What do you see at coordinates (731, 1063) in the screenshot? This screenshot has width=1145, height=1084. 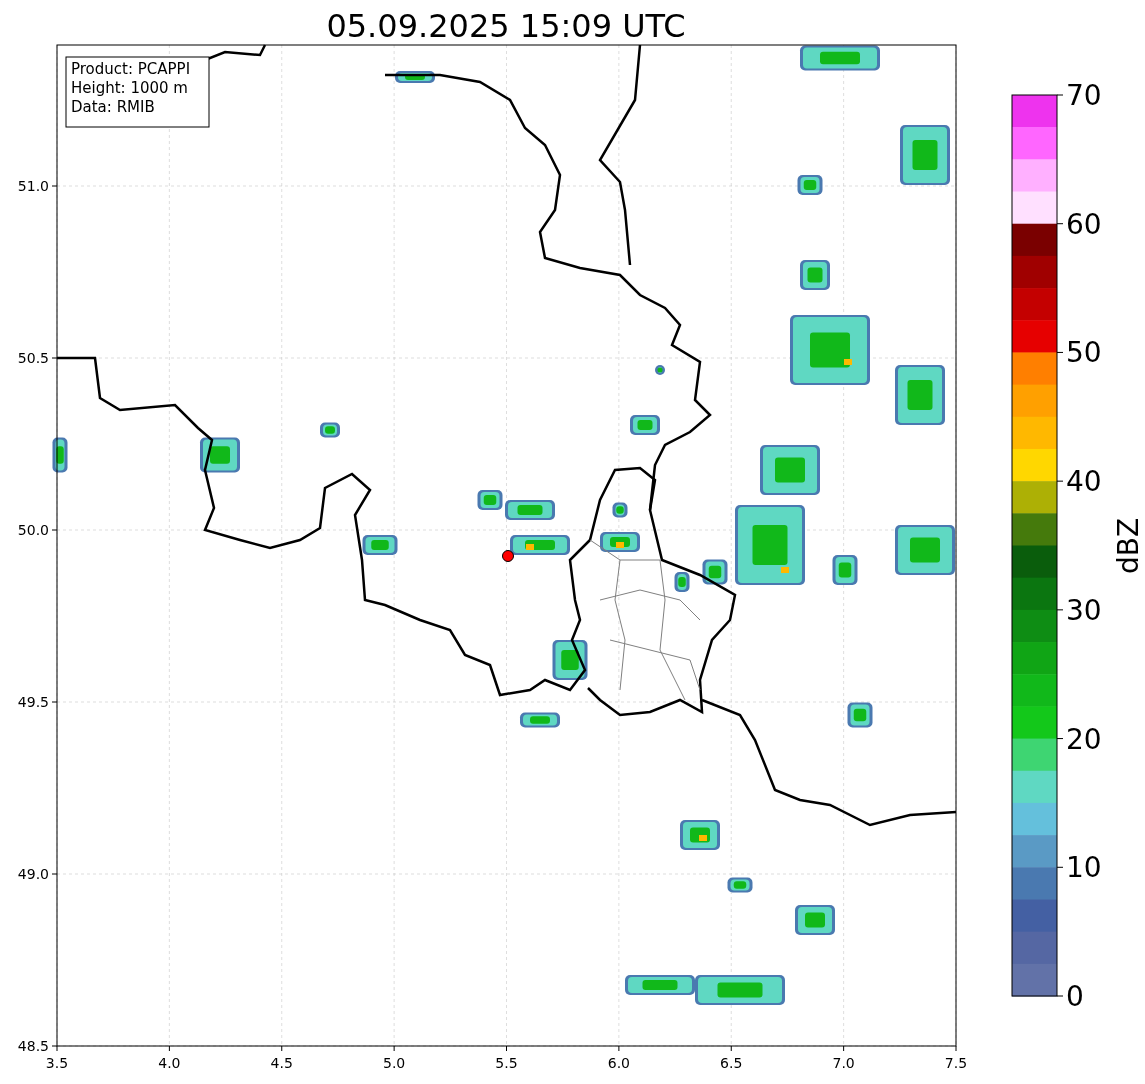 I see `x-tick-label: 6.5` at bounding box center [731, 1063].